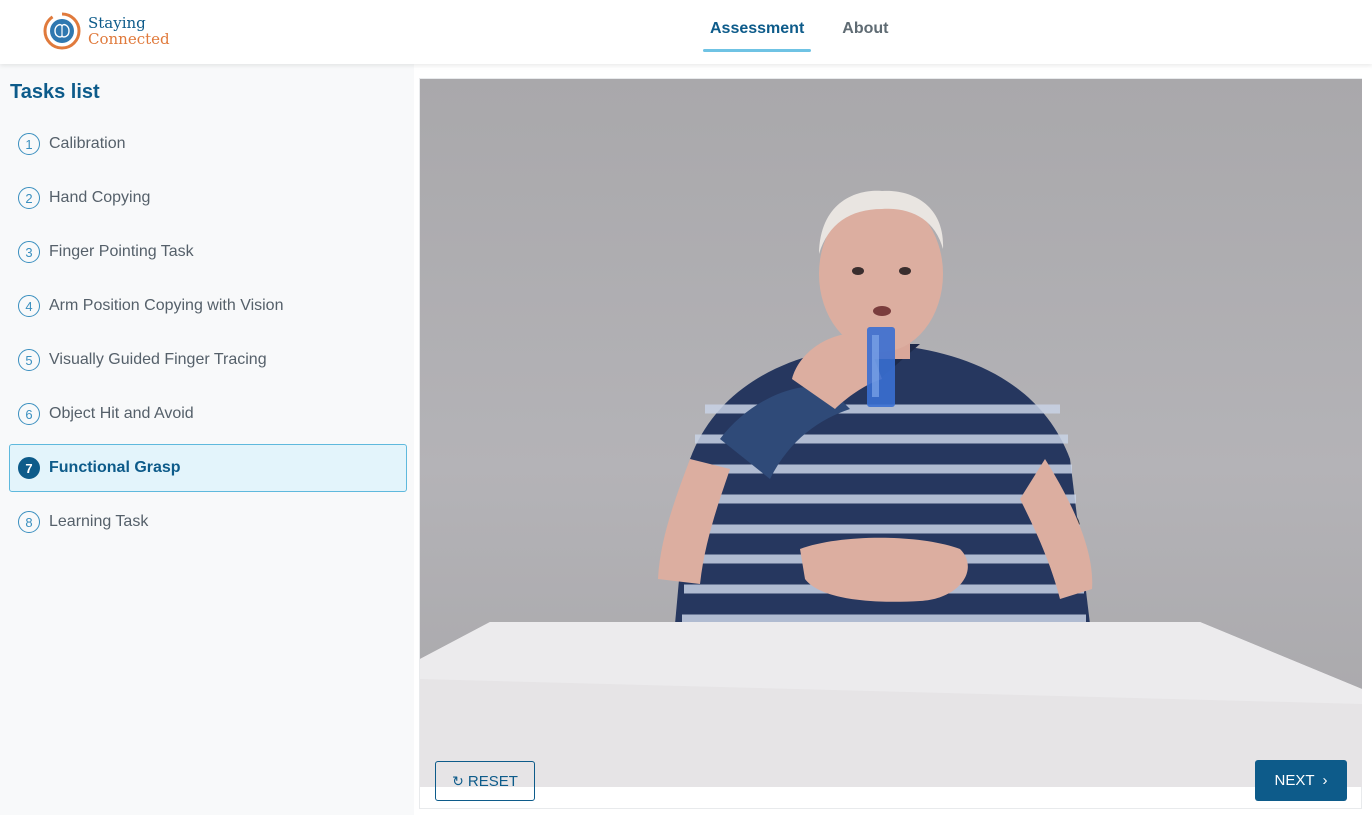 This screenshot has height=815, width=1372. Describe the element at coordinates (87, 143) in the screenshot. I see `task-label: Calibration` at that location.